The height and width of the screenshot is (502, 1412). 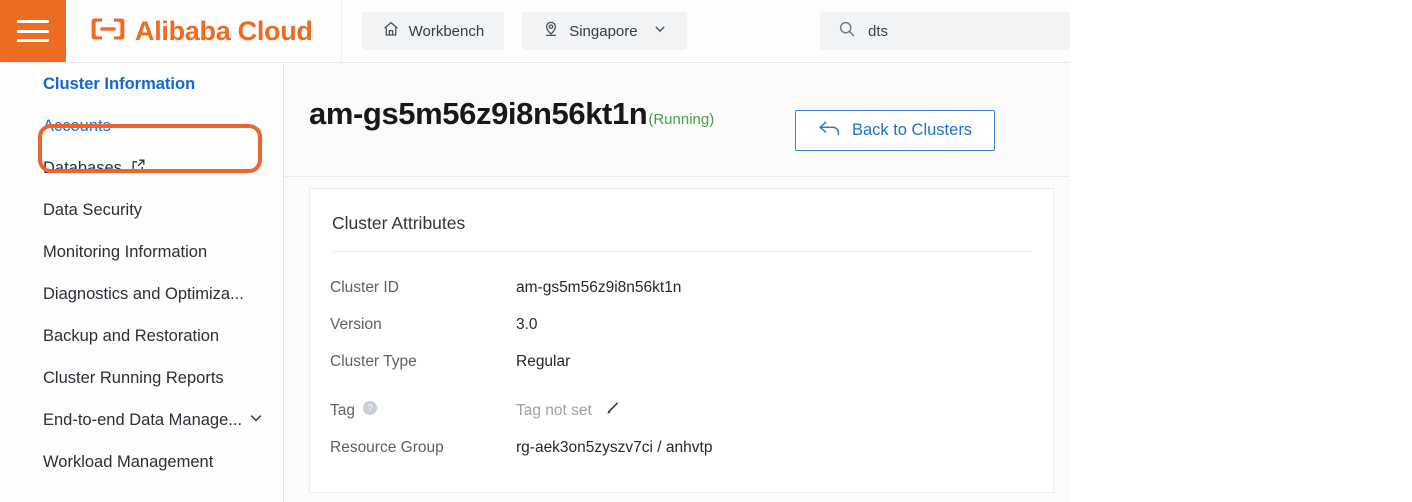 I want to click on search-input: dts, so click(x=945, y=31).